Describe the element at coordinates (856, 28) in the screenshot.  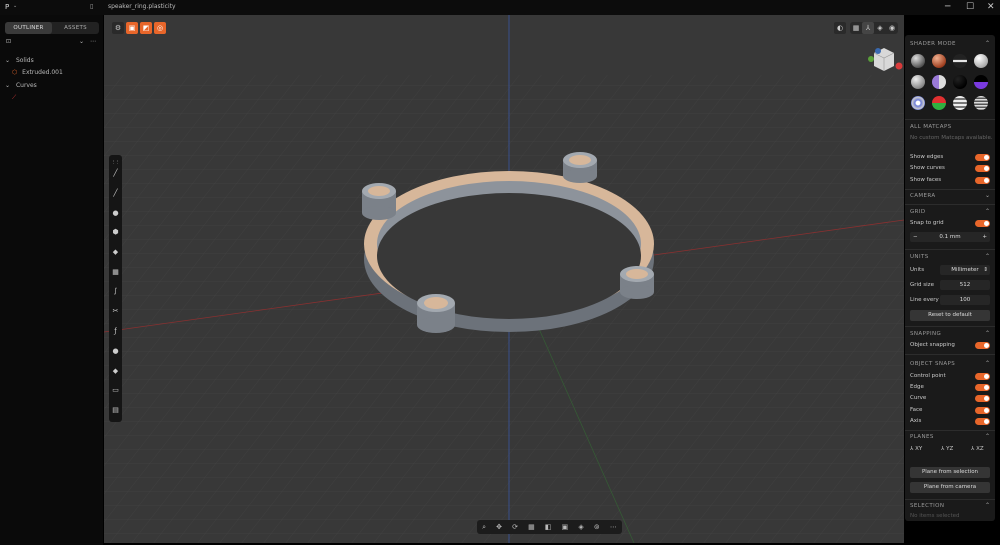
I see `wireframe-button: ▦` at that location.